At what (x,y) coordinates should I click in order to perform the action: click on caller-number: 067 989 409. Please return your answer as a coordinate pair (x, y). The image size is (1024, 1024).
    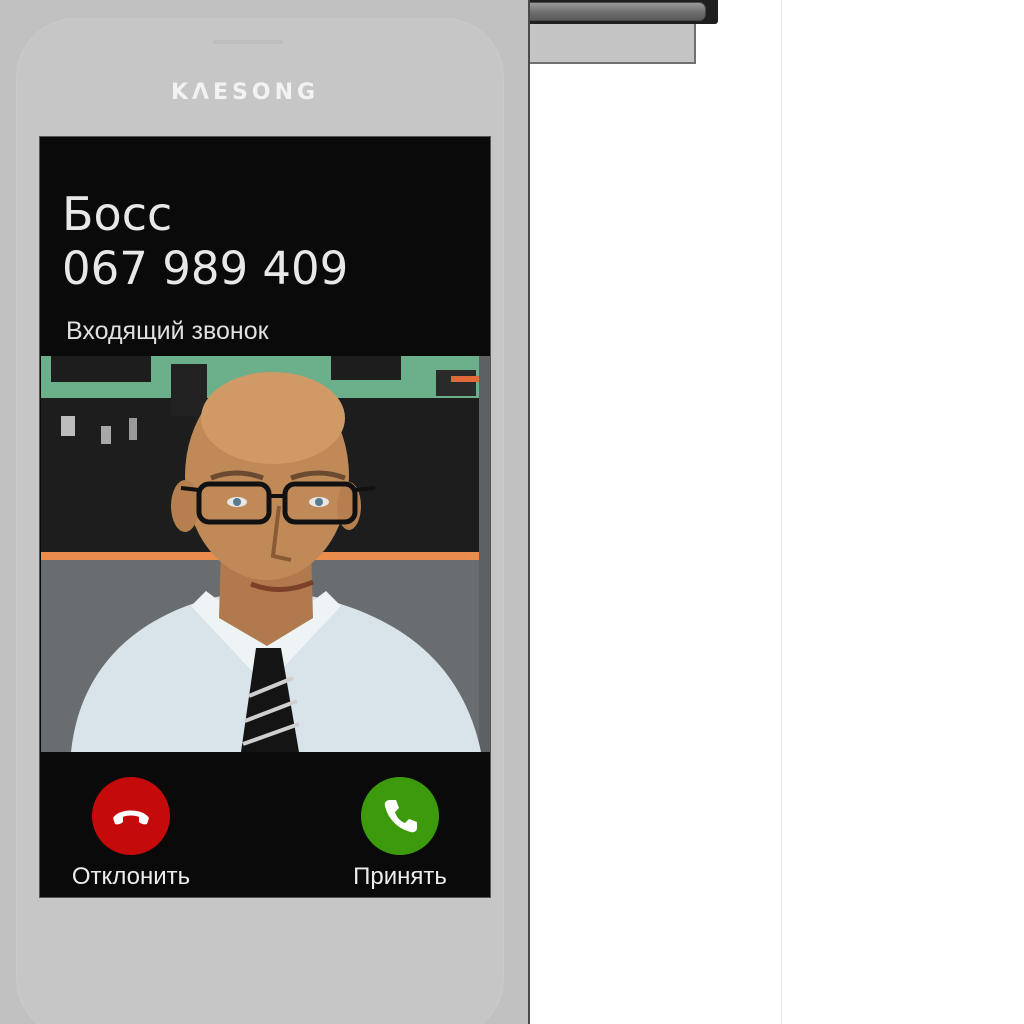
    Looking at the image, I should click on (205, 268).